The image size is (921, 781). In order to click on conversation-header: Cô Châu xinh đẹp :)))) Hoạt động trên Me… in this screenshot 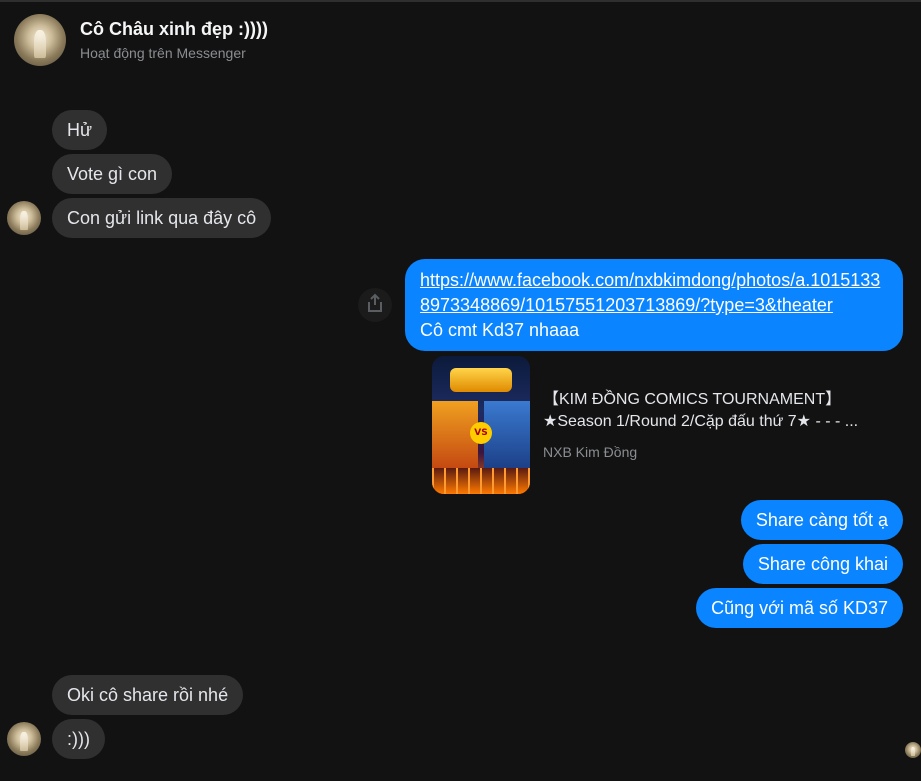, I will do `click(460, 37)`.